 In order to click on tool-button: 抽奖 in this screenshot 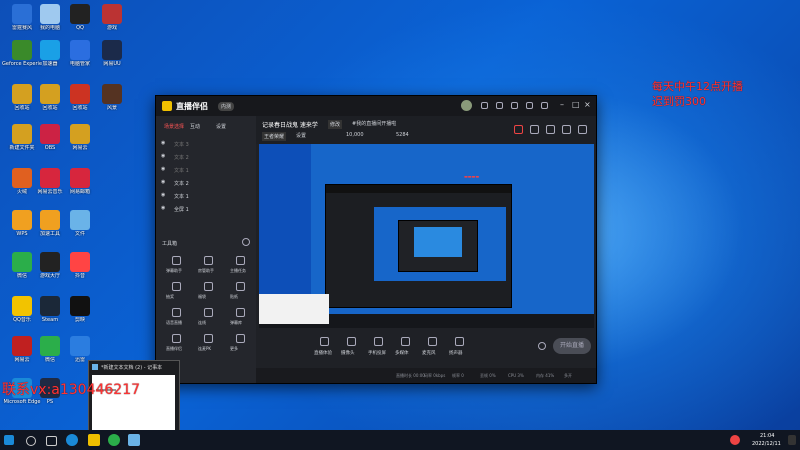, I will do `click(177, 292)`.